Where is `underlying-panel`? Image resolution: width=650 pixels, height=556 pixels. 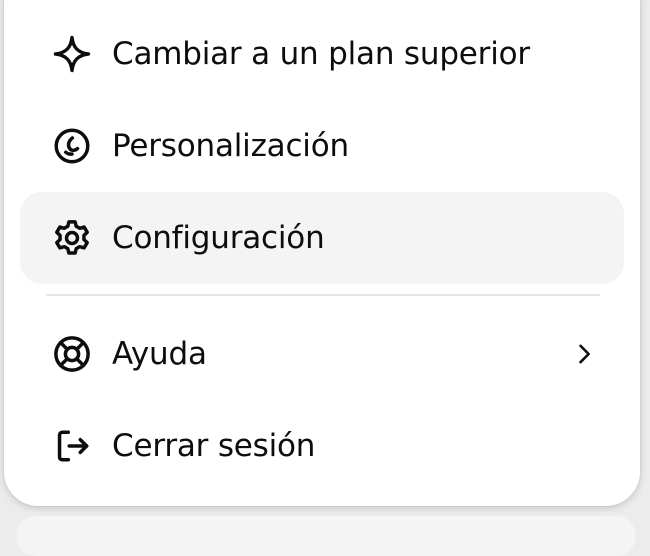 underlying-panel is located at coordinates (326, 536).